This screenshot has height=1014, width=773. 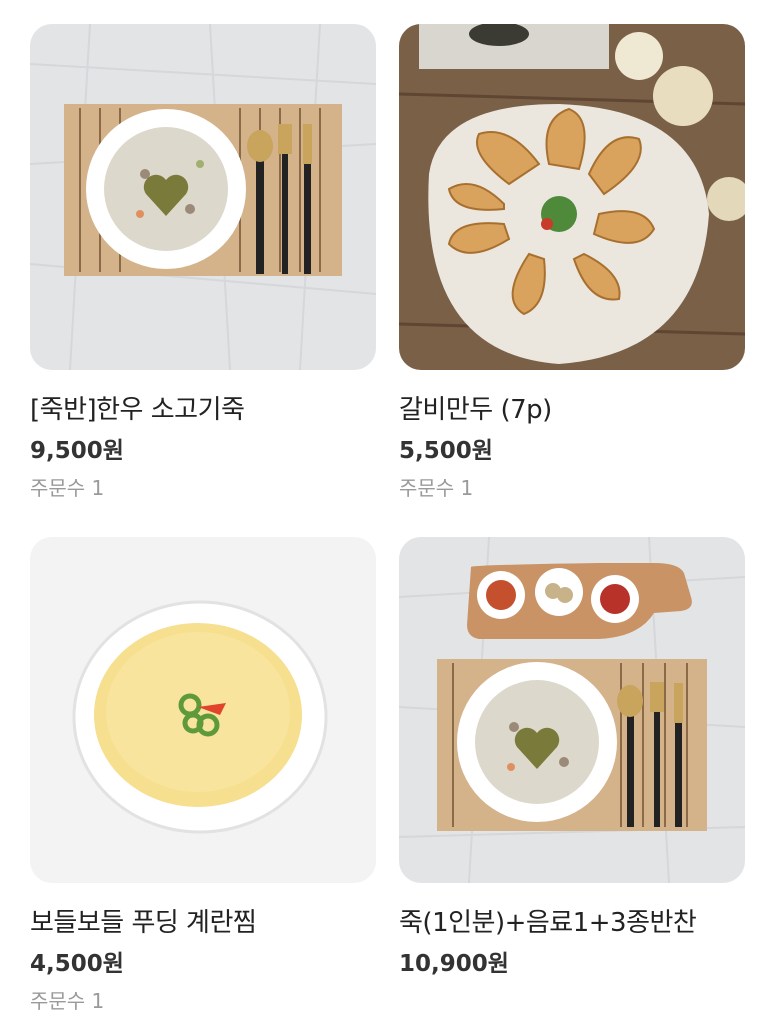 What do you see at coordinates (203, 923) in the screenshot?
I see `product-name: 보들보들 푸딩 계란찜` at bounding box center [203, 923].